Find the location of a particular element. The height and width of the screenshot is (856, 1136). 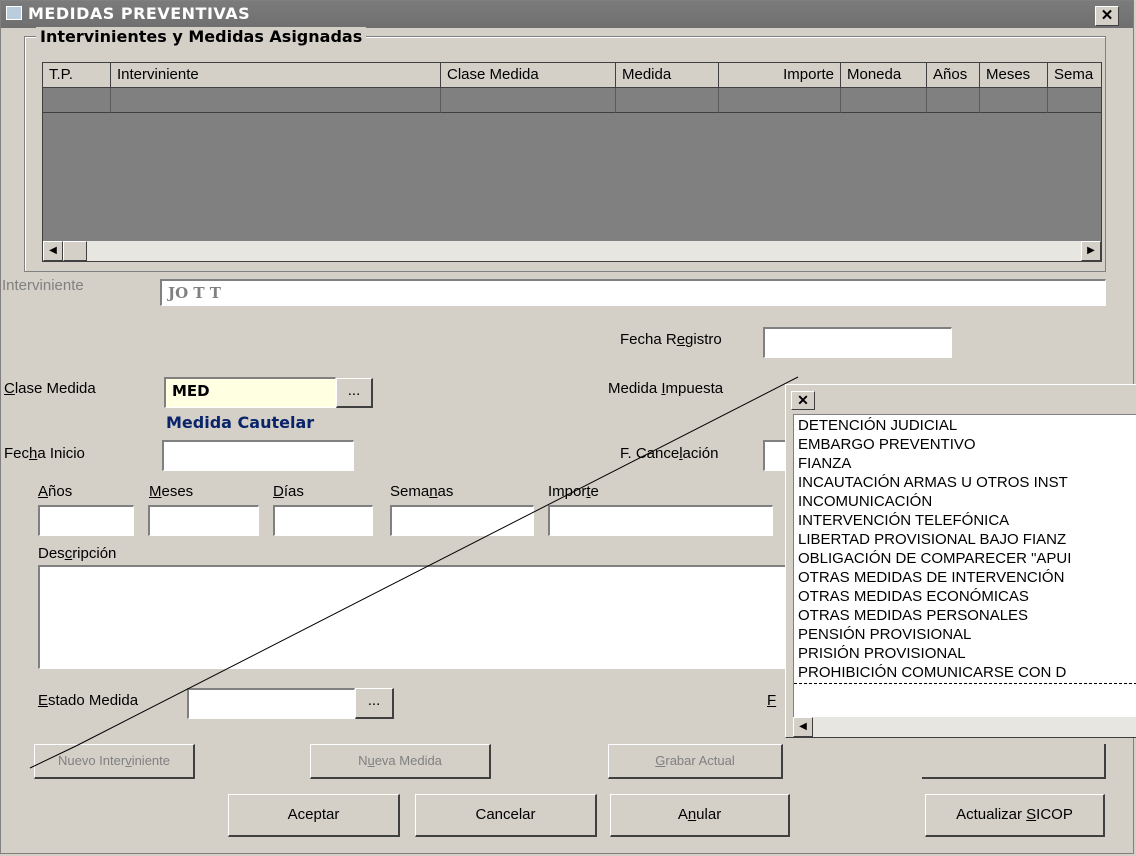

list-item: PROHIBICIÓN COMUNICARSE CON D is located at coordinates (932, 672).